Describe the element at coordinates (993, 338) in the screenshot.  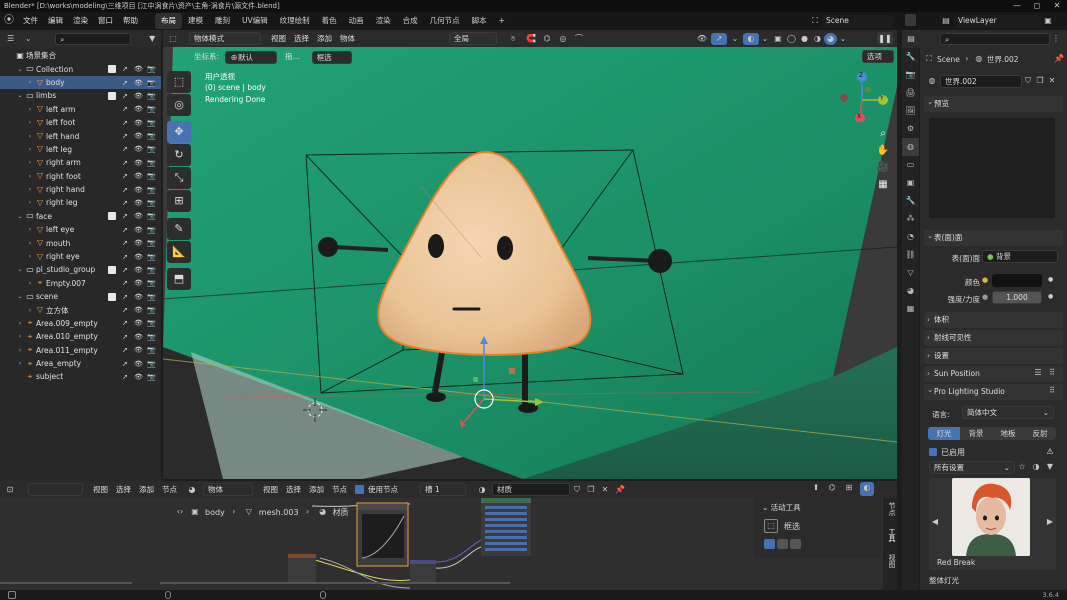
I see `section-ray-visibility: 射线可见性` at that location.